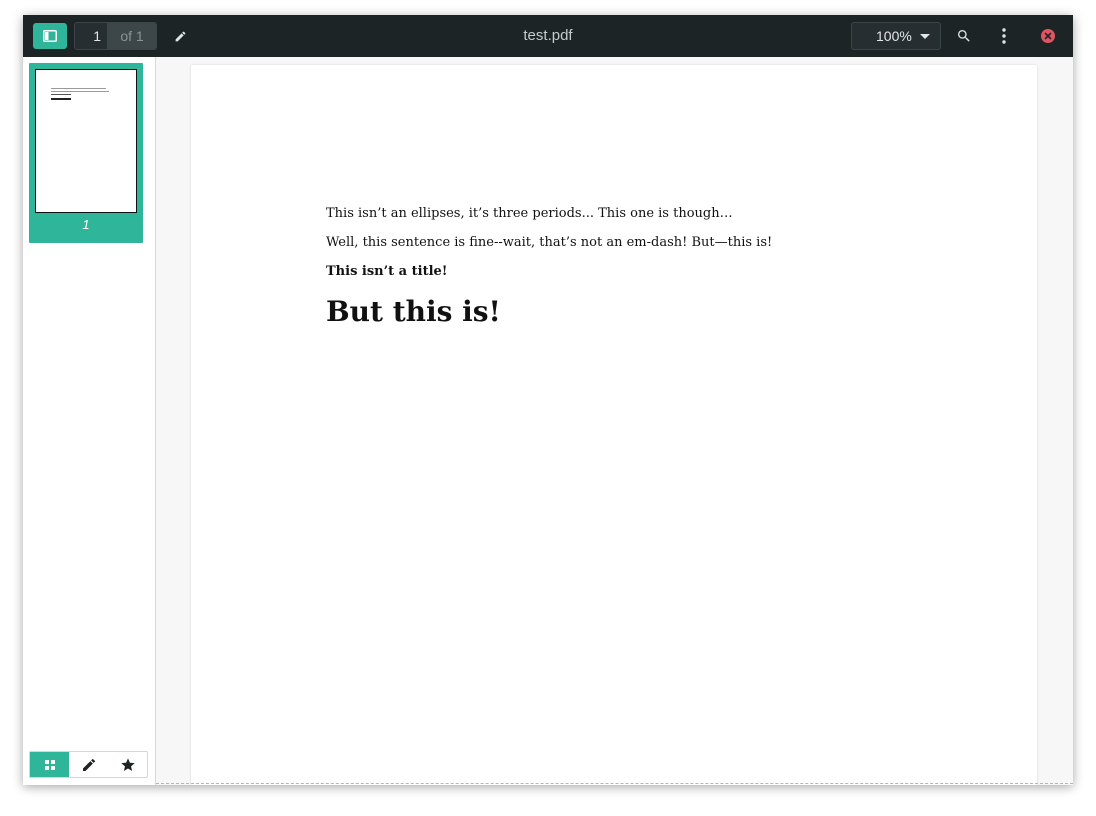 The image size is (1096, 816). I want to click on document-title: test.pdf, so click(548, 35).